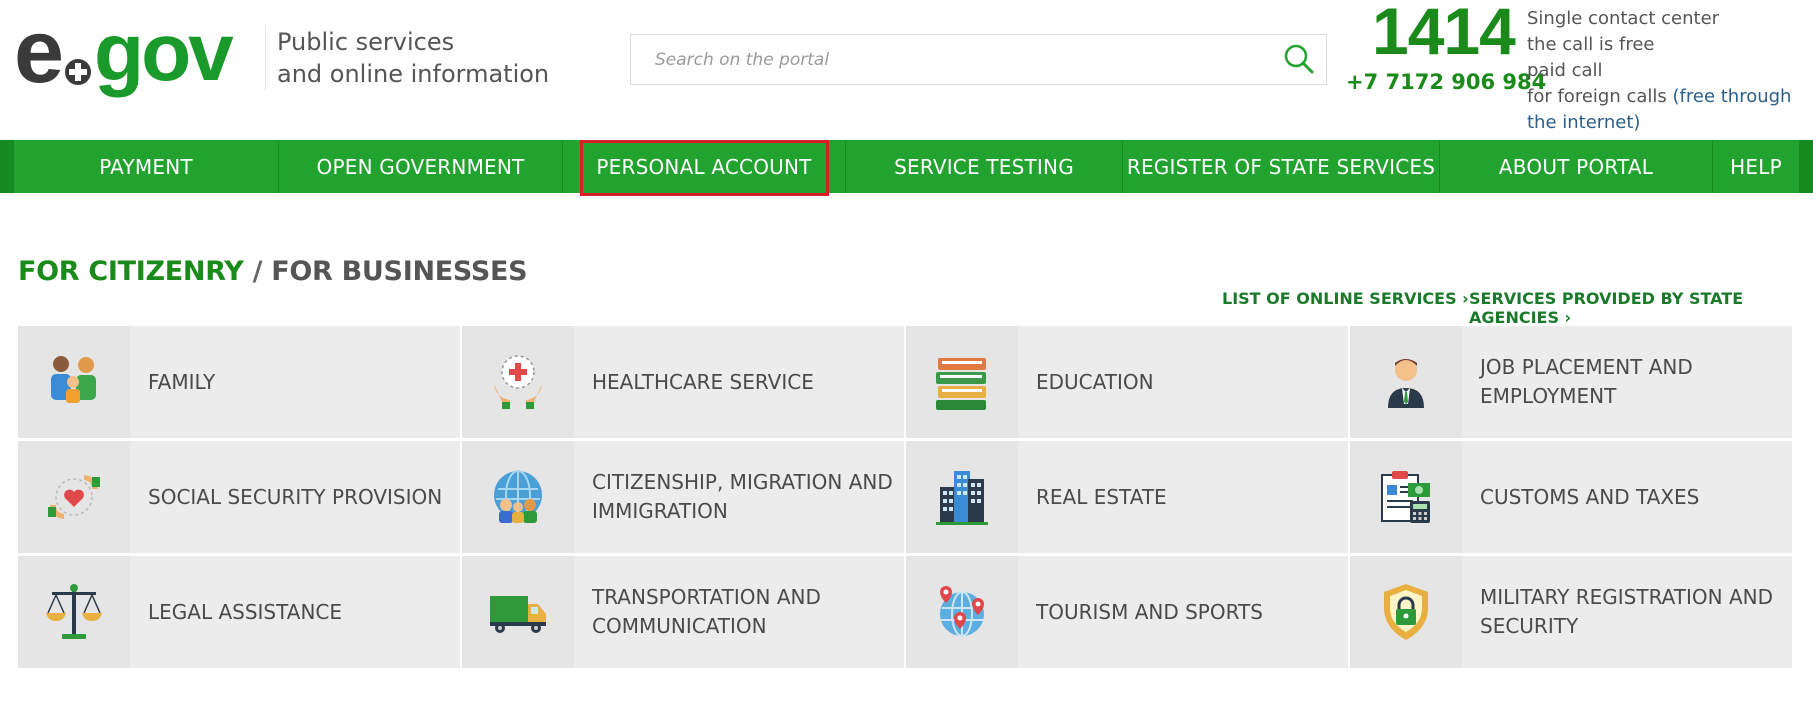 This screenshot has width=1813, height=703. Describe the element at coordinates (1406, 497) in the screenshot. I see `document-money-icon` at that location.